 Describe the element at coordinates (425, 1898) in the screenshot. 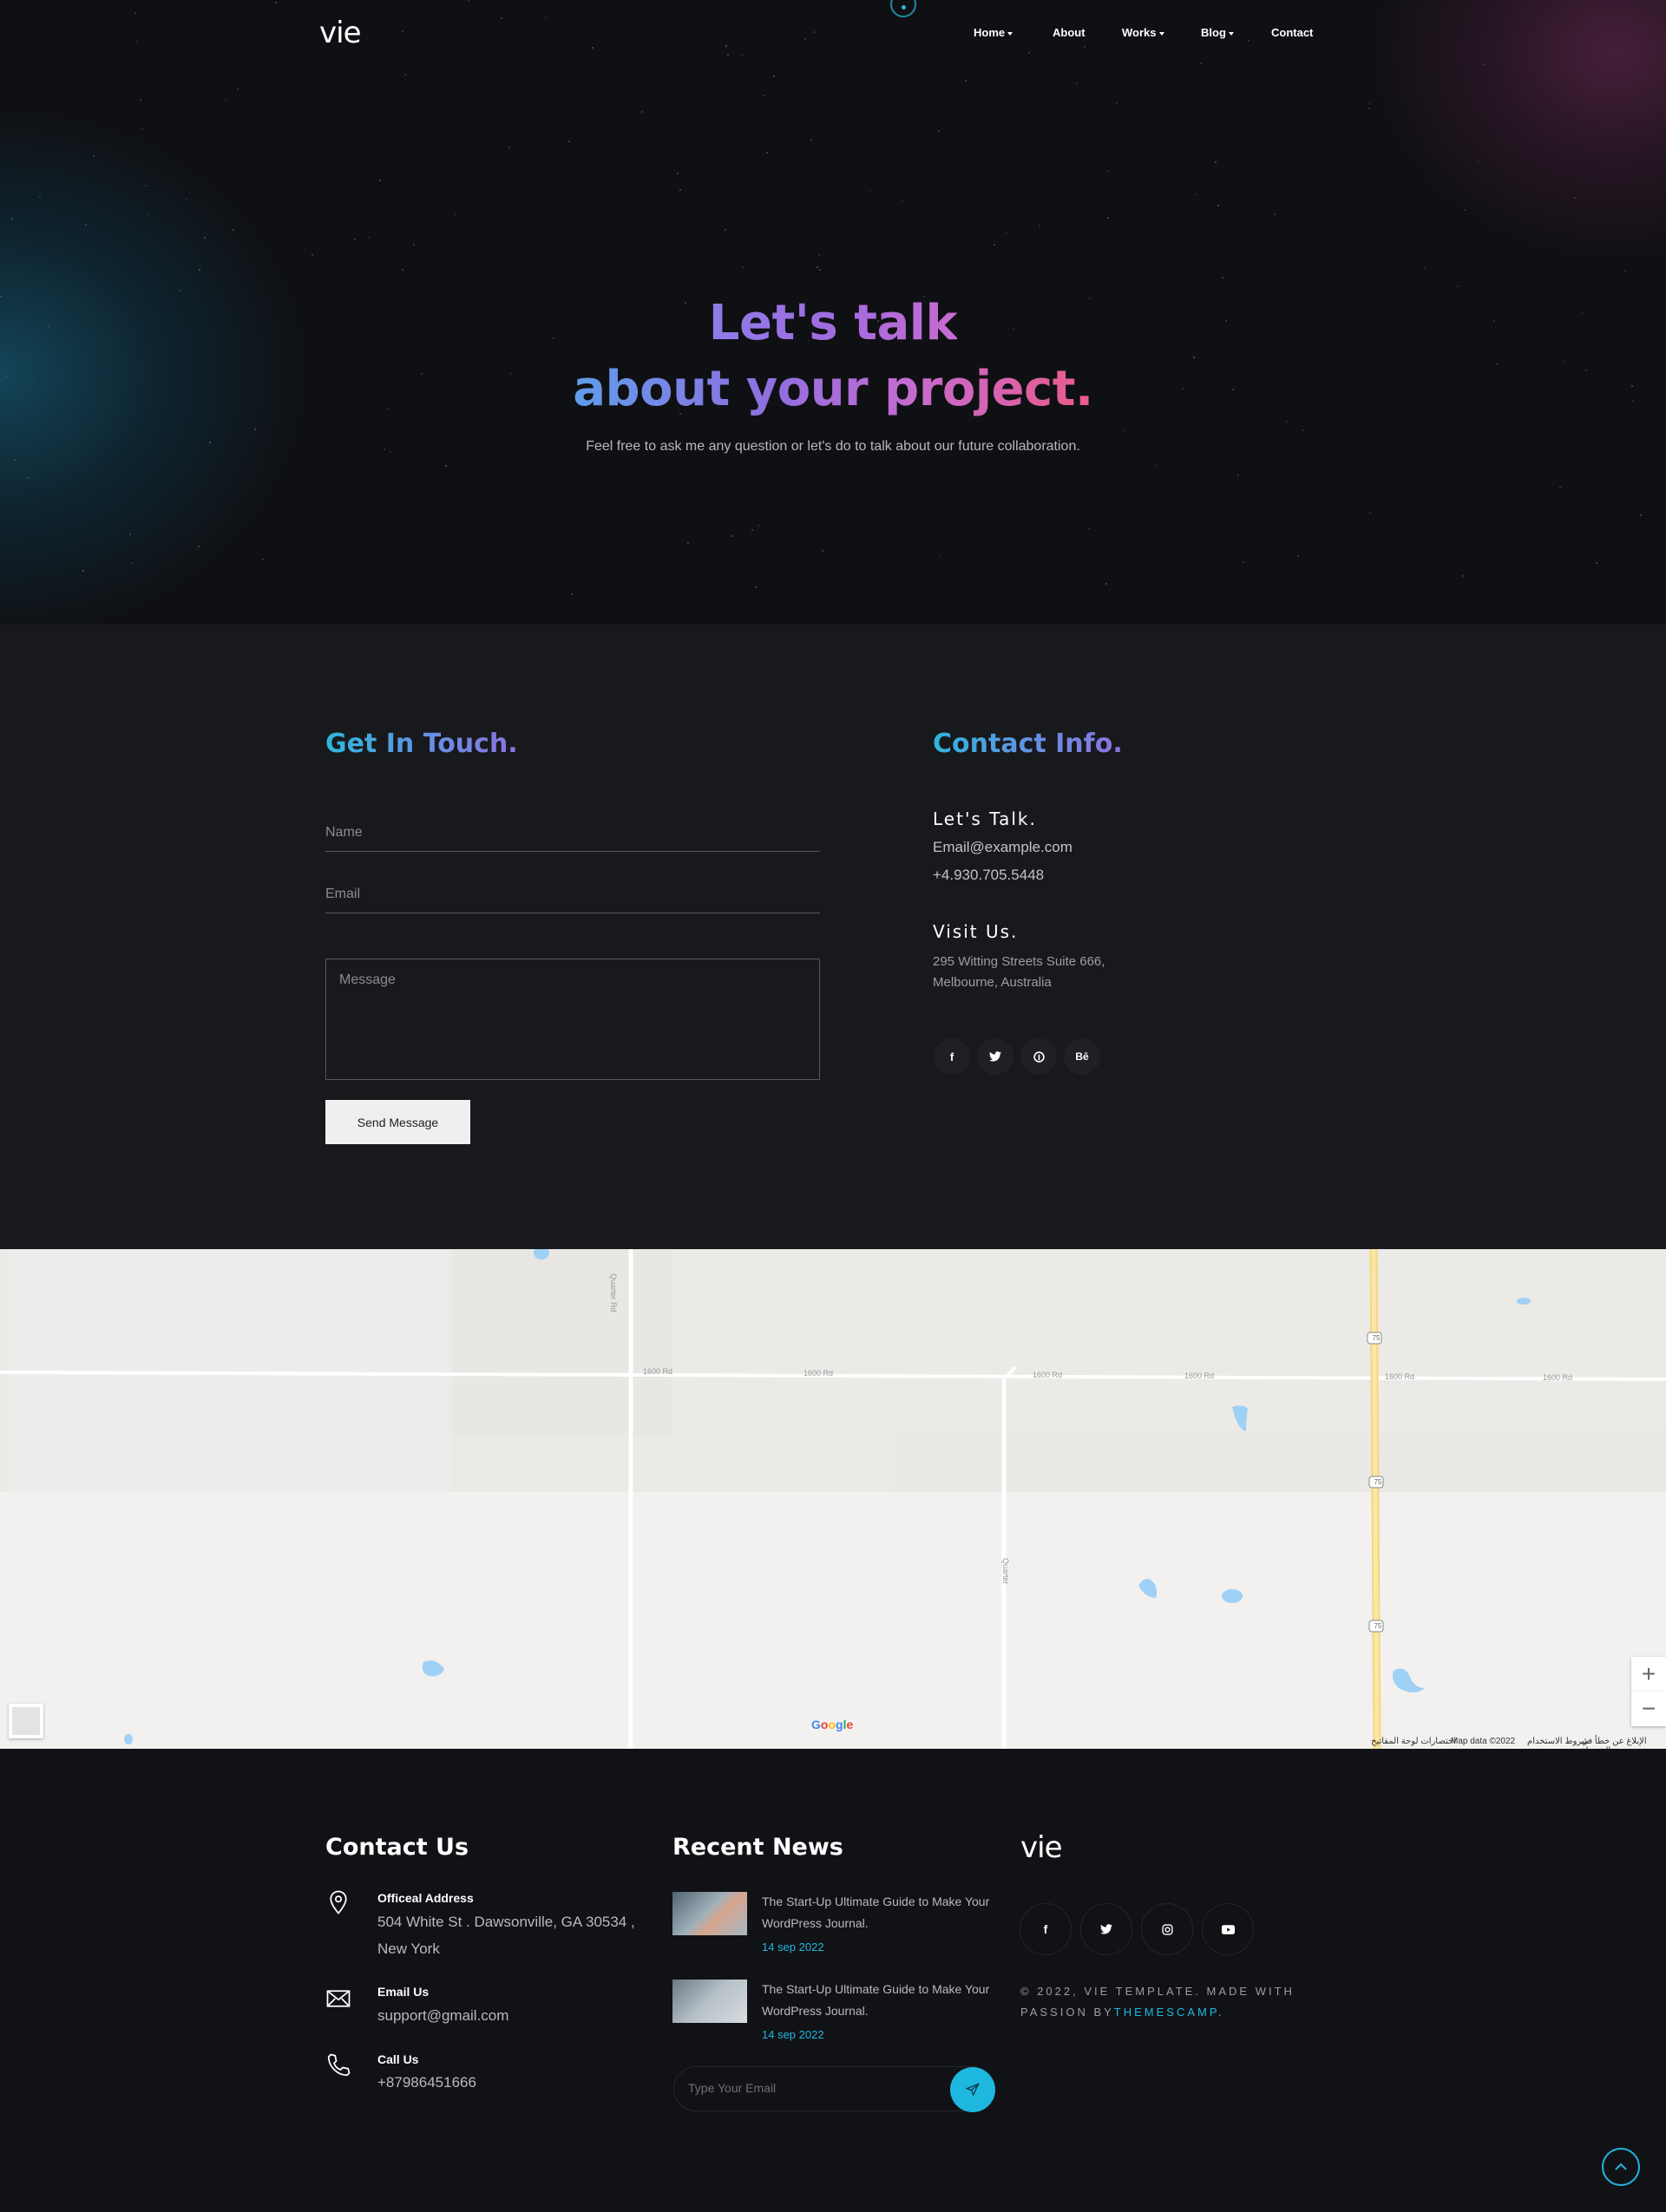

I see `address-label: Officeal Address` at that location.